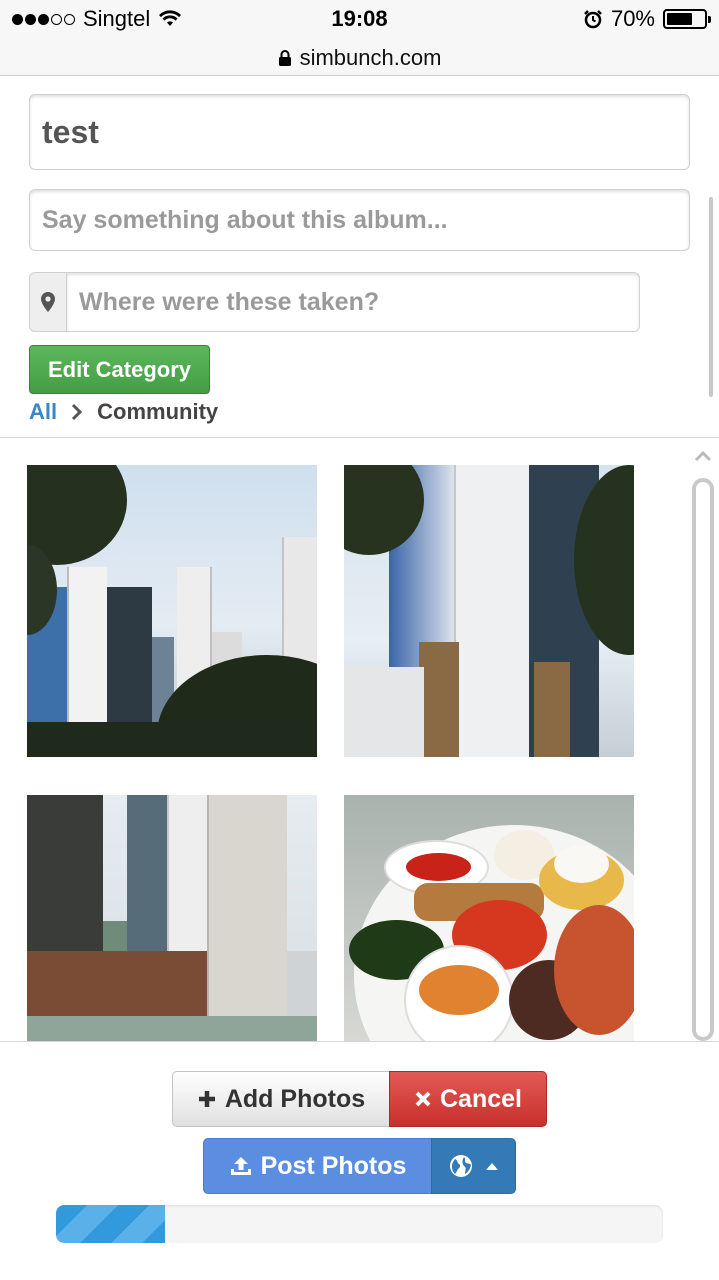 This screenshot has height=1280, width=719. What do you see at coordinates (111, 1224) in the screenshot?
I see `upload-progress-fill` at bounding box center [111, 1224].